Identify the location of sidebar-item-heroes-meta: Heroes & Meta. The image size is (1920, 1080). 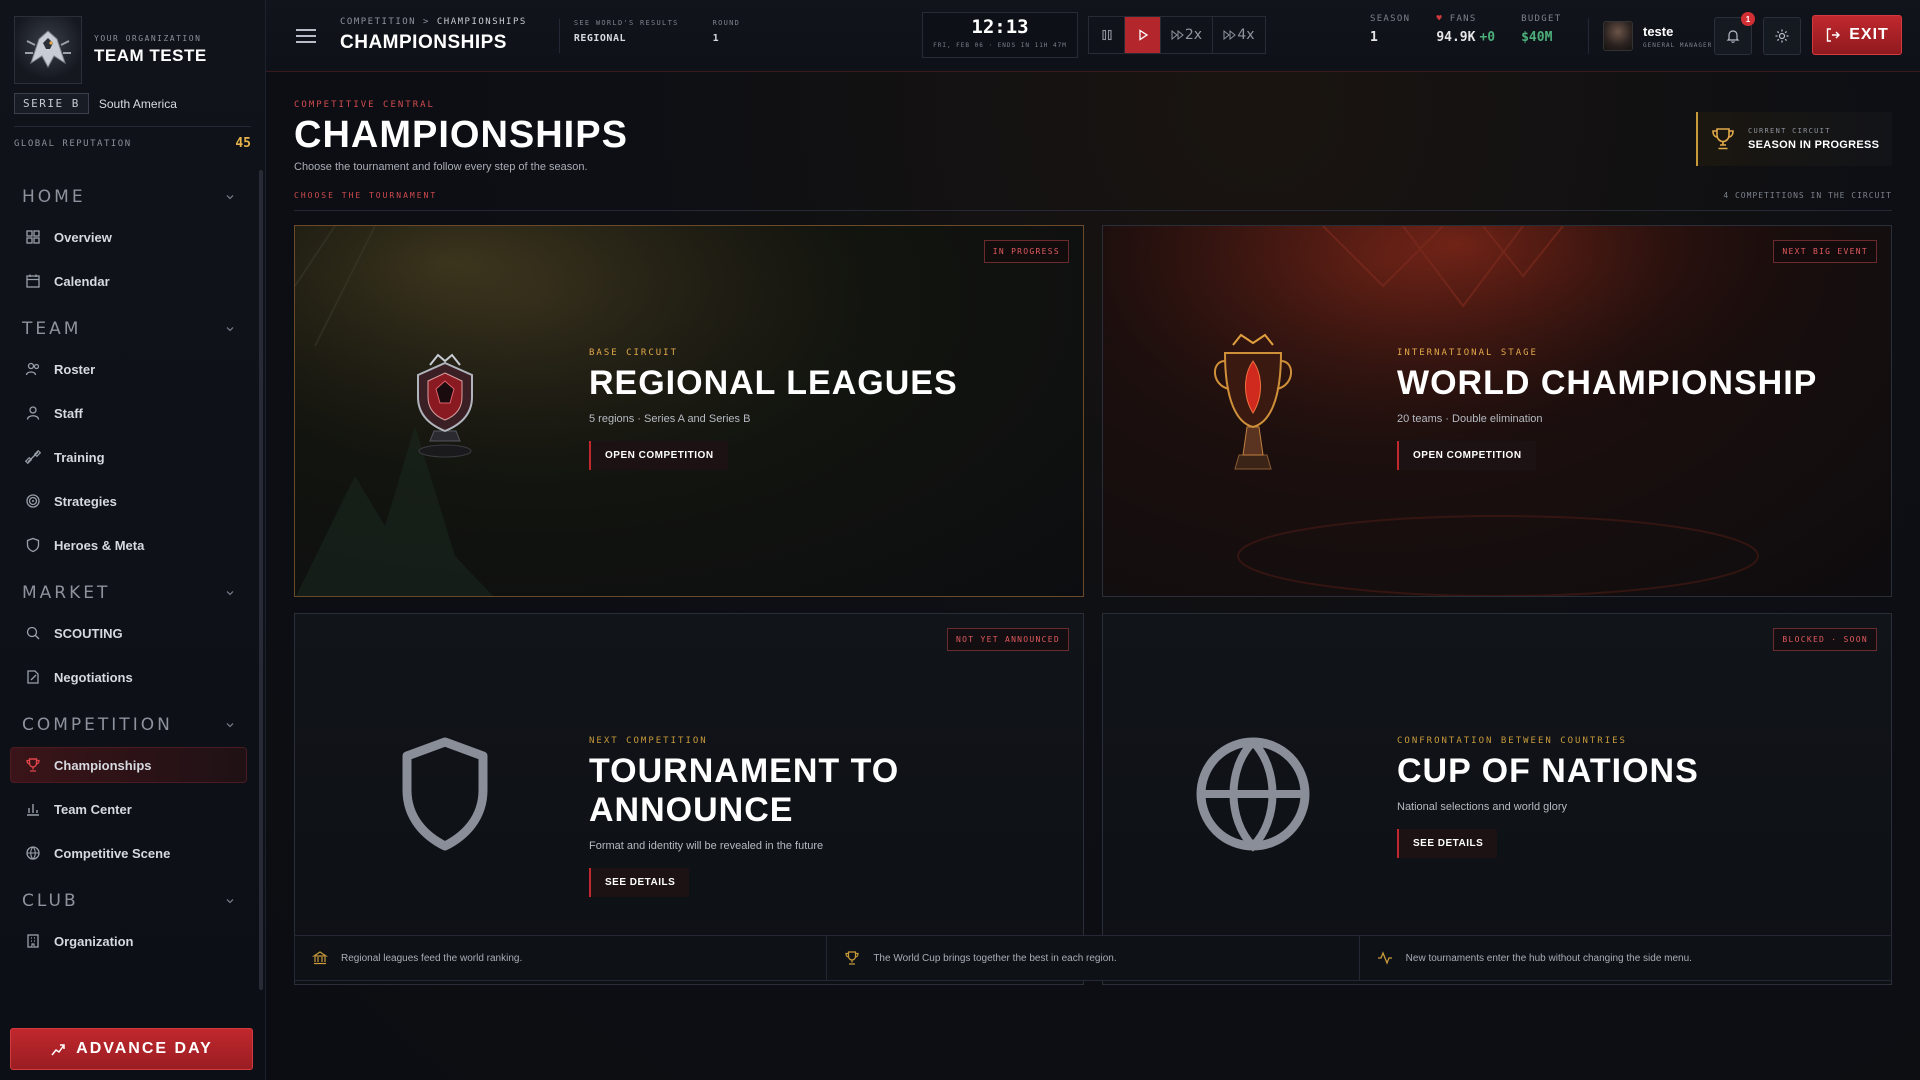
(128, 545).